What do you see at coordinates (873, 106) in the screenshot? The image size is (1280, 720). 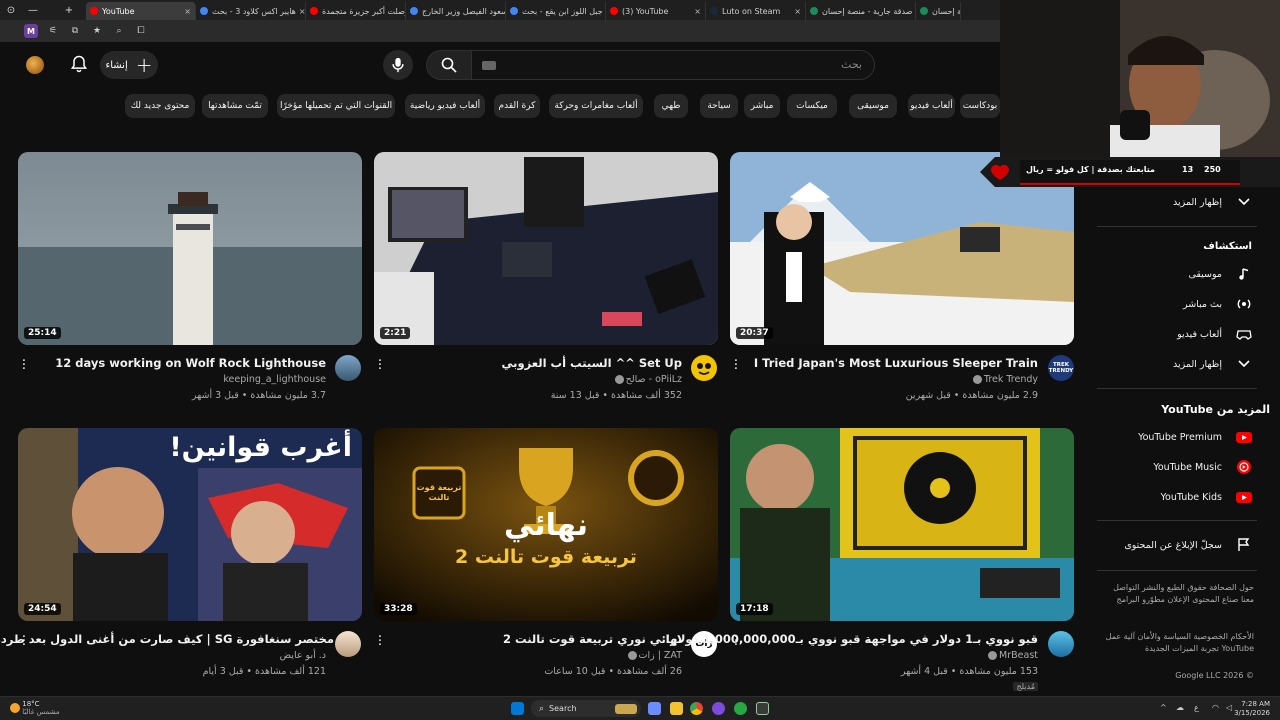 I see `filter-chip: موسيقى` at bounding box center [873, 106].